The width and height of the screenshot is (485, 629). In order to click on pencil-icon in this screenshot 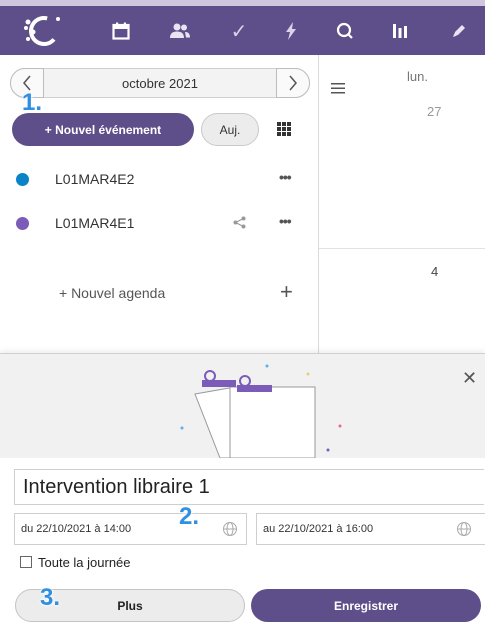, I will do `click(459, 31)`.